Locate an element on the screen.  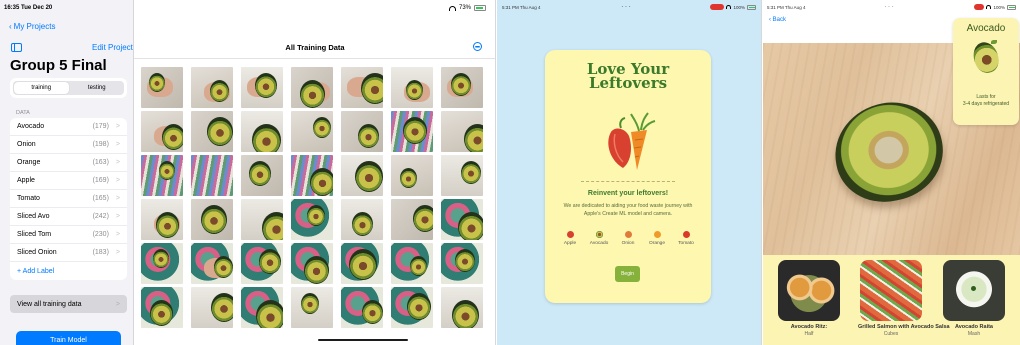
label-name: Avocado is located at coordinates (31, 126).